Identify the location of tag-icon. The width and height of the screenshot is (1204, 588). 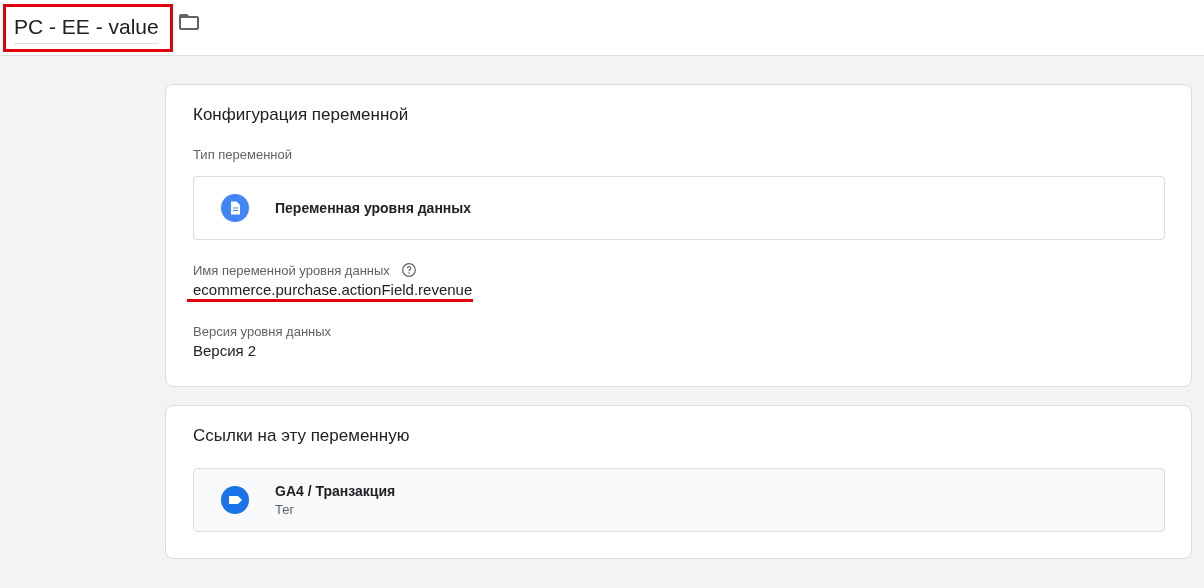
(235, 500).